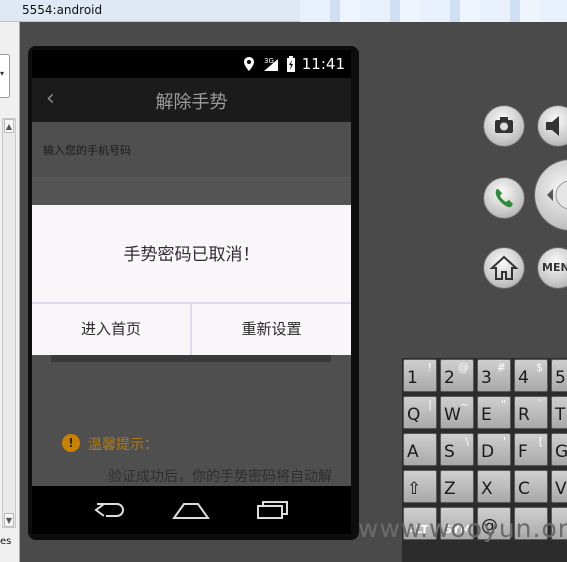 The width and height of the screenshot is (567, 562). Describe the element at coordinates (457, 486) in the screenshot. I see `key-z: Z` at that location.